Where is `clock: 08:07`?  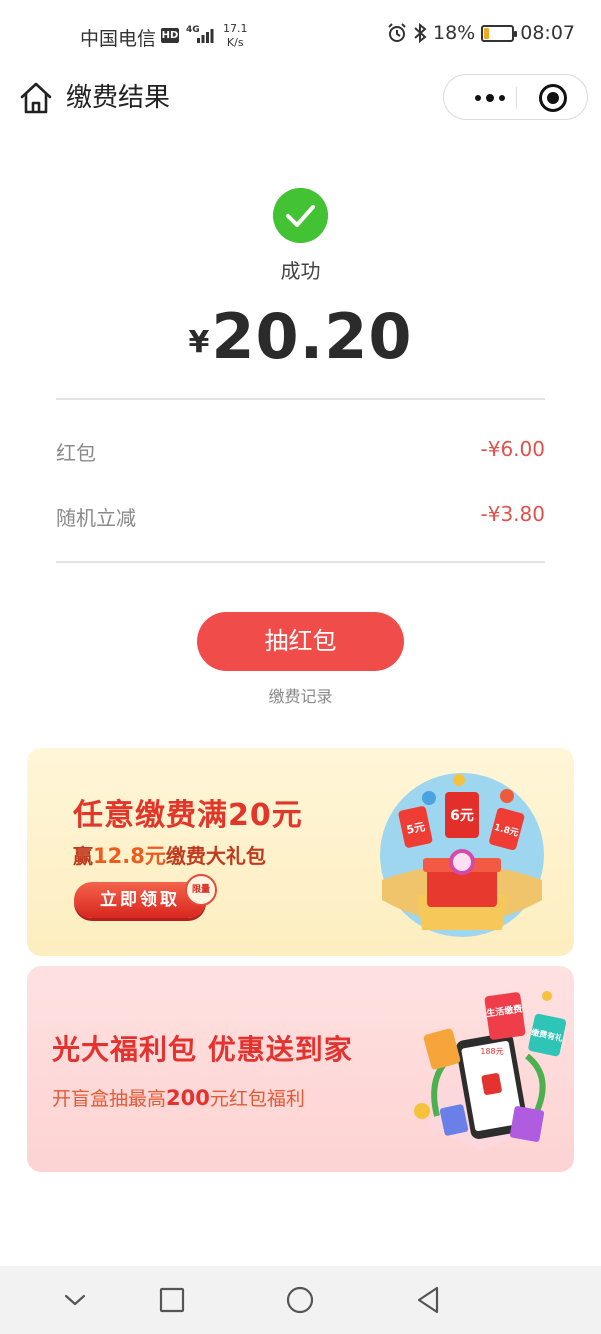 clock: 08:07 is located at coordinates (547, 33).